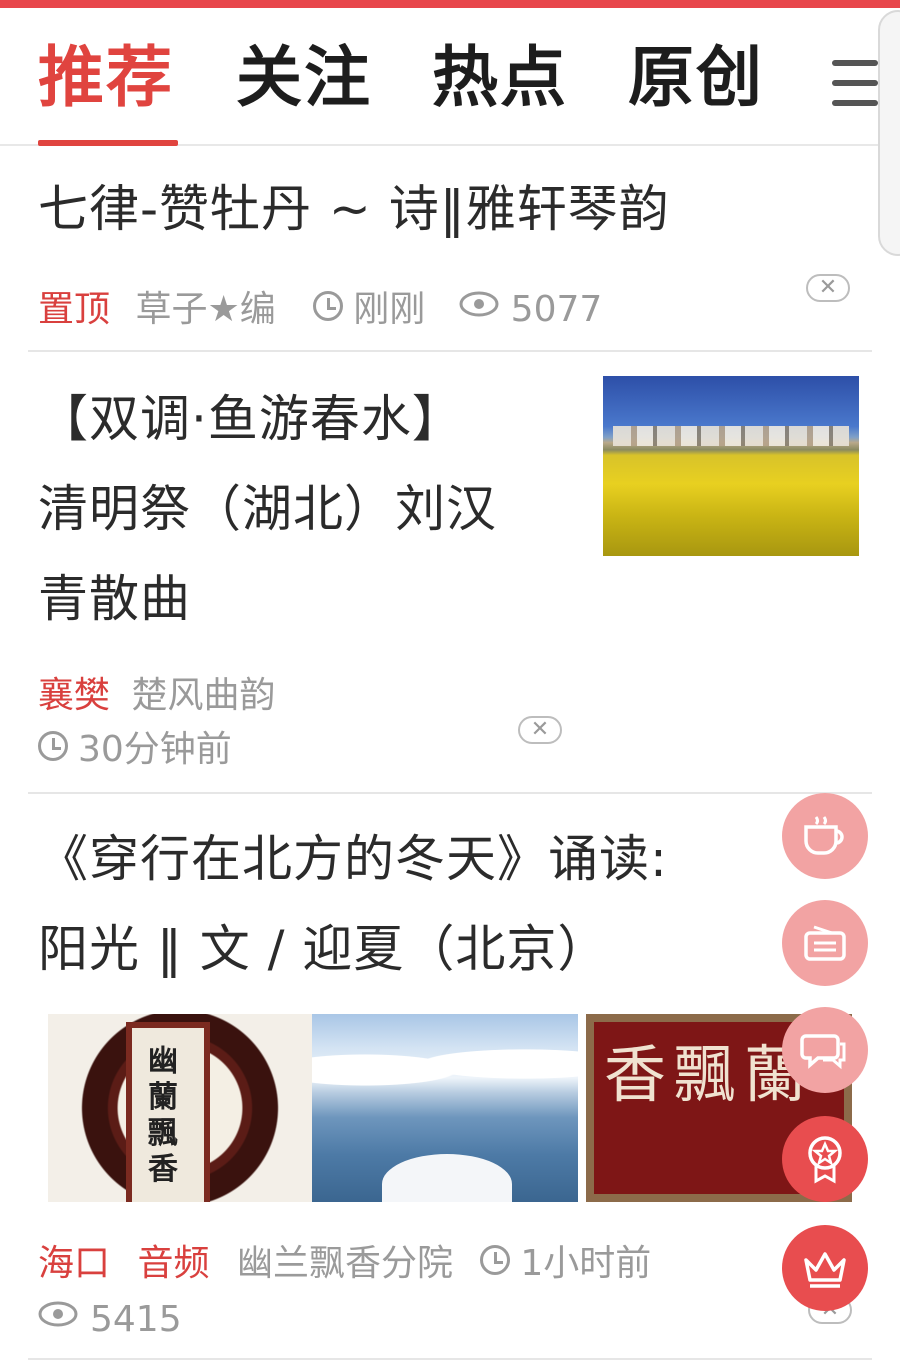  What do you see at coordinates (106, 78) in the screenshot?
I see `tab-recommend: 推荐` at bounding box center [106, 78].